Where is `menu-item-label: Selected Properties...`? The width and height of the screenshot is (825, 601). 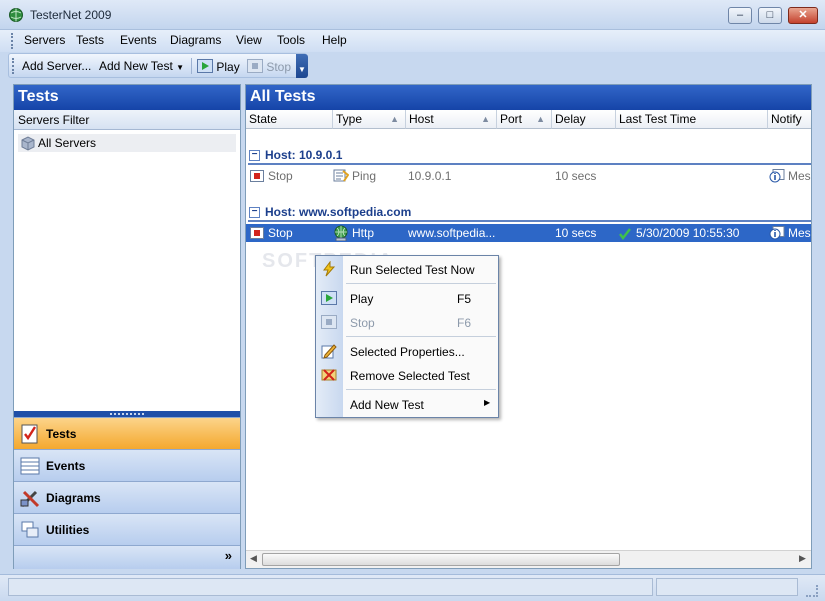
menu-item-label: Selected Properties... is located at coordinates (407, 352).